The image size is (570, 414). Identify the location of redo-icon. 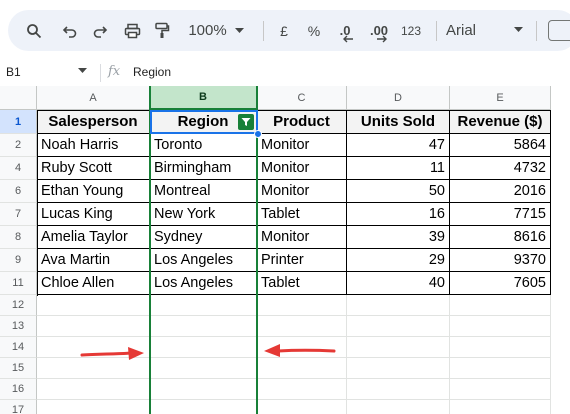
(100, 30).